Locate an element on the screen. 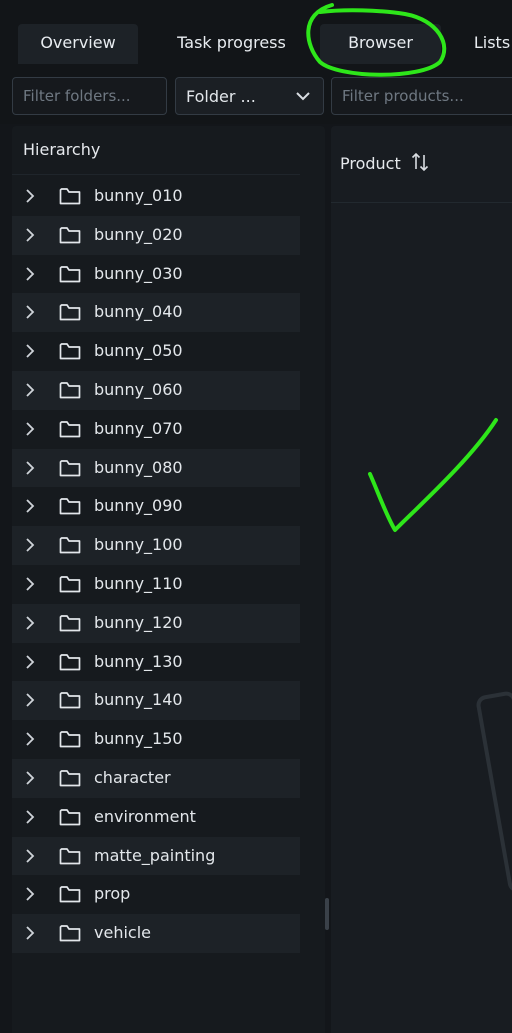 The width and height of the screenshot is (512, 1033). hierarchy-row: bunny_040 is located at coordinates (156, 313).